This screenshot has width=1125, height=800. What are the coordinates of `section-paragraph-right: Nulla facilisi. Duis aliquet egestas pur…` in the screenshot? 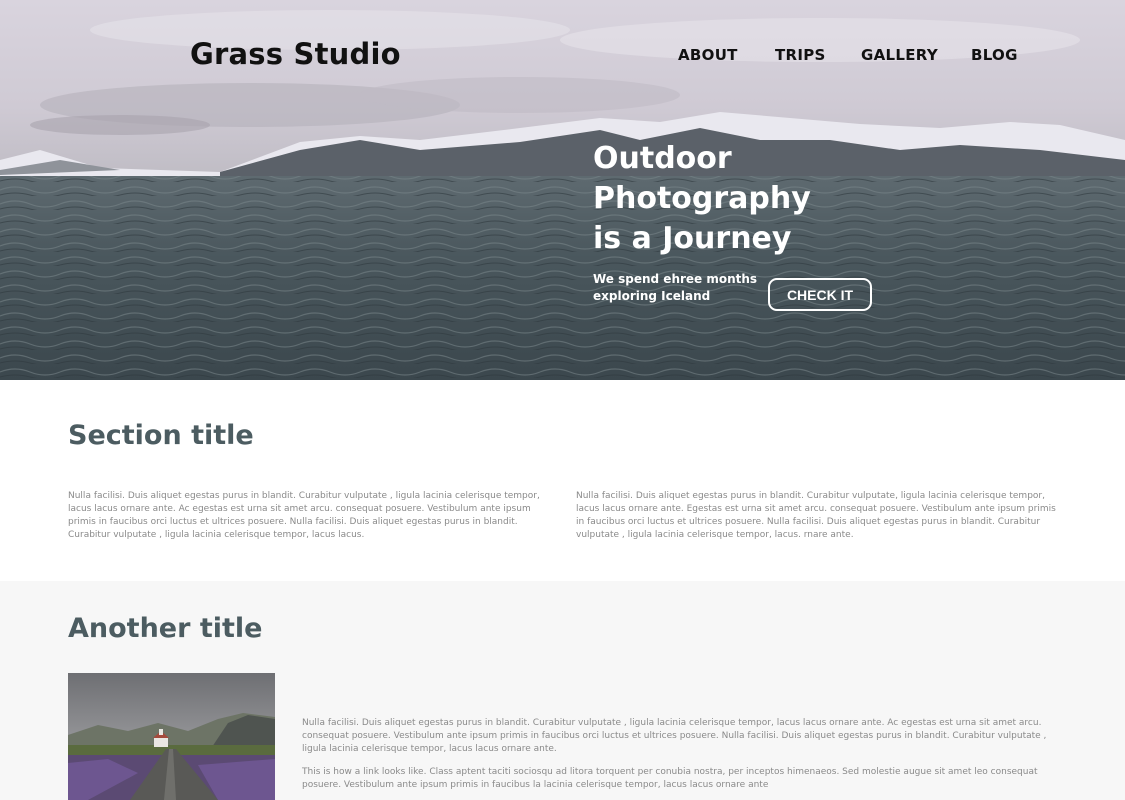 It's located at (816, 515).